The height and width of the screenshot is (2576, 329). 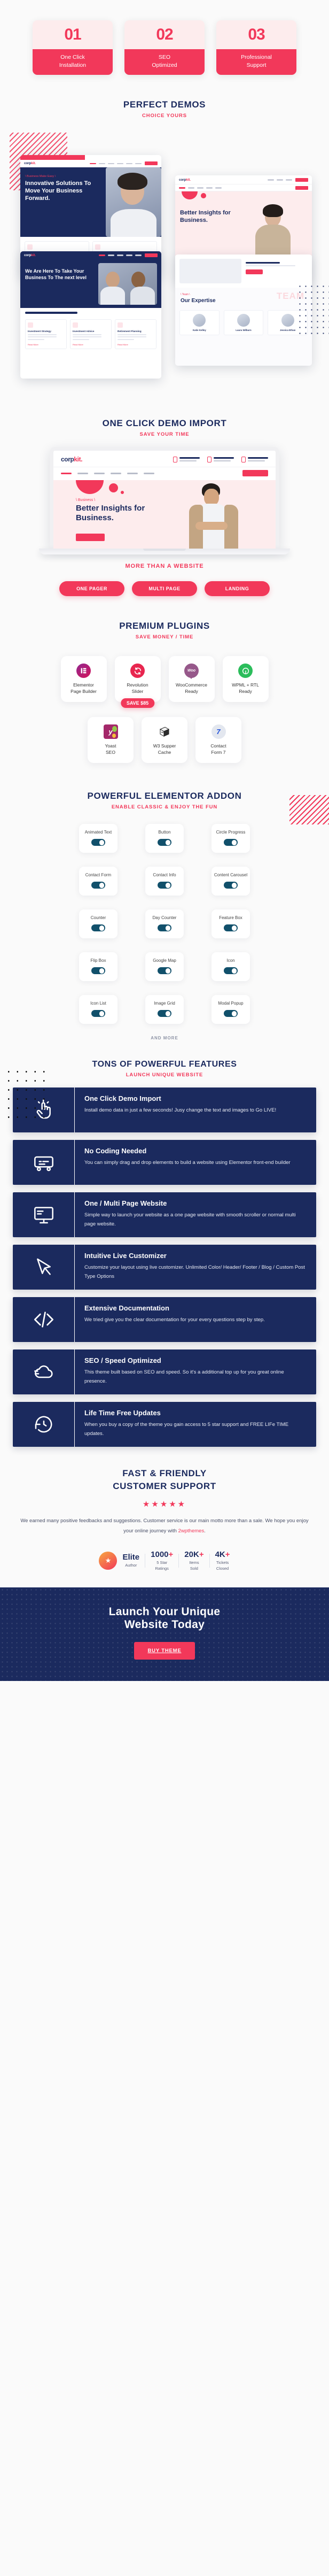 What do you see at coordinates (255, 474) in the screenshot?
I see `laptop-cta-button` at bounding box center [255, 474].